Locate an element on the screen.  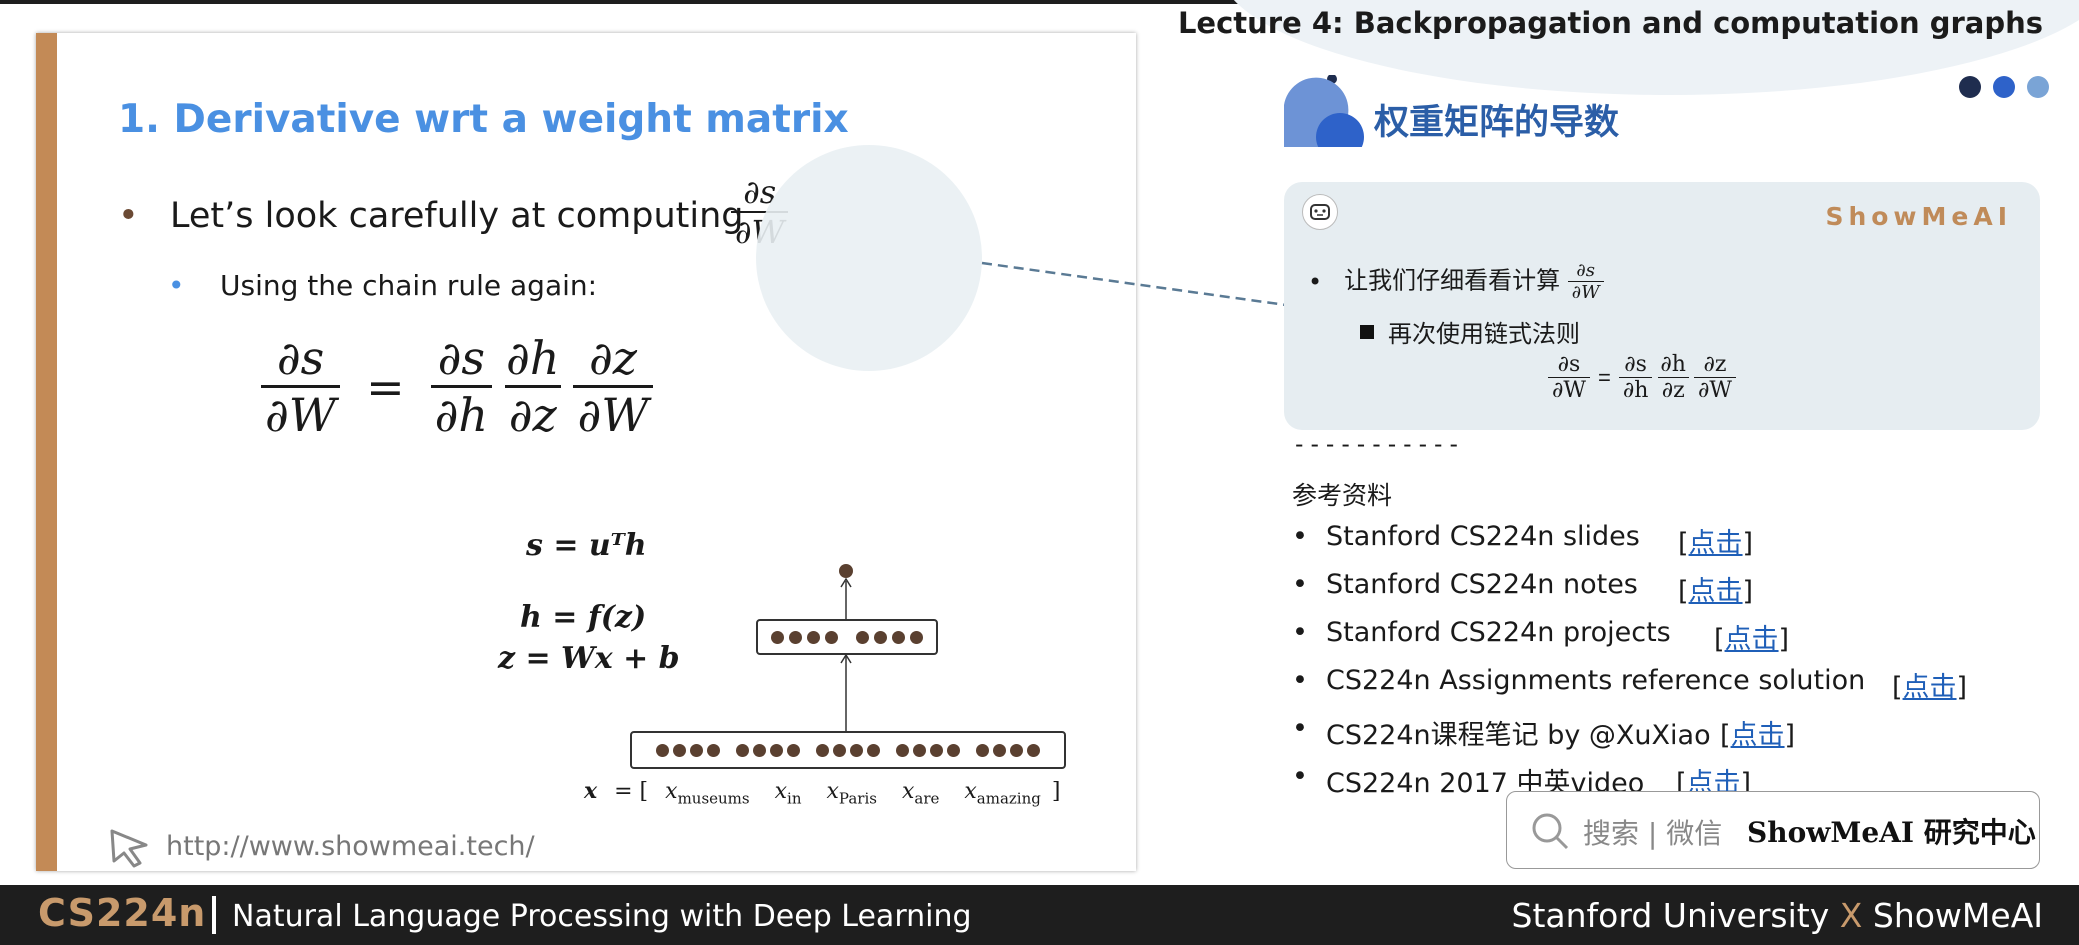
dot-dark is located at coordinates (1970, 87).